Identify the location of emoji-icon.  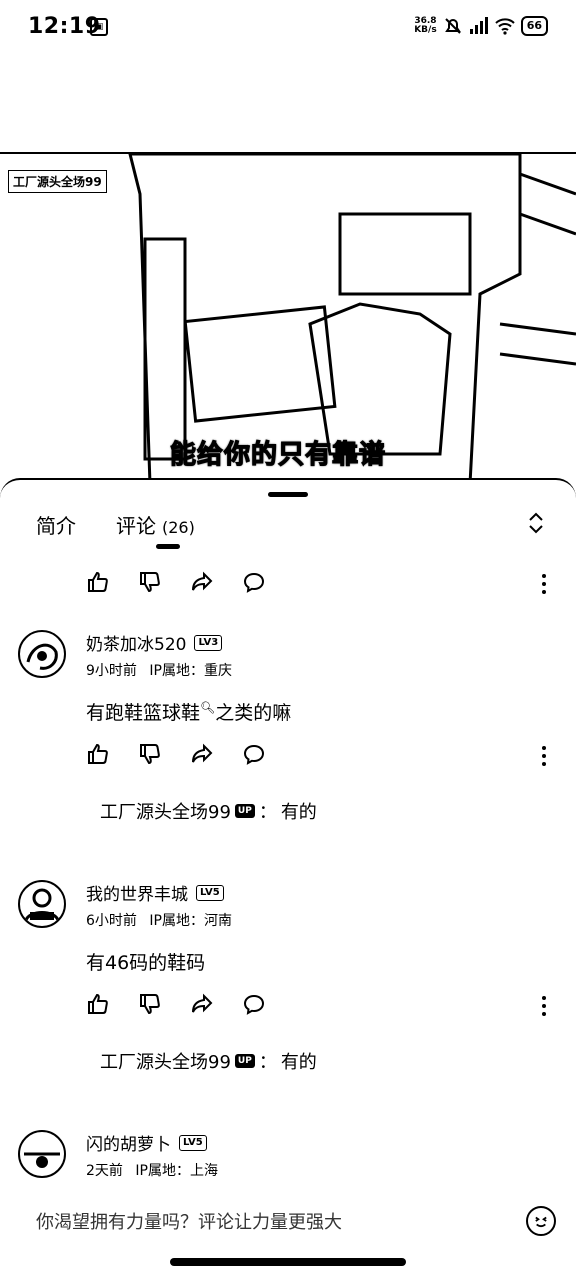
(541, 1221).